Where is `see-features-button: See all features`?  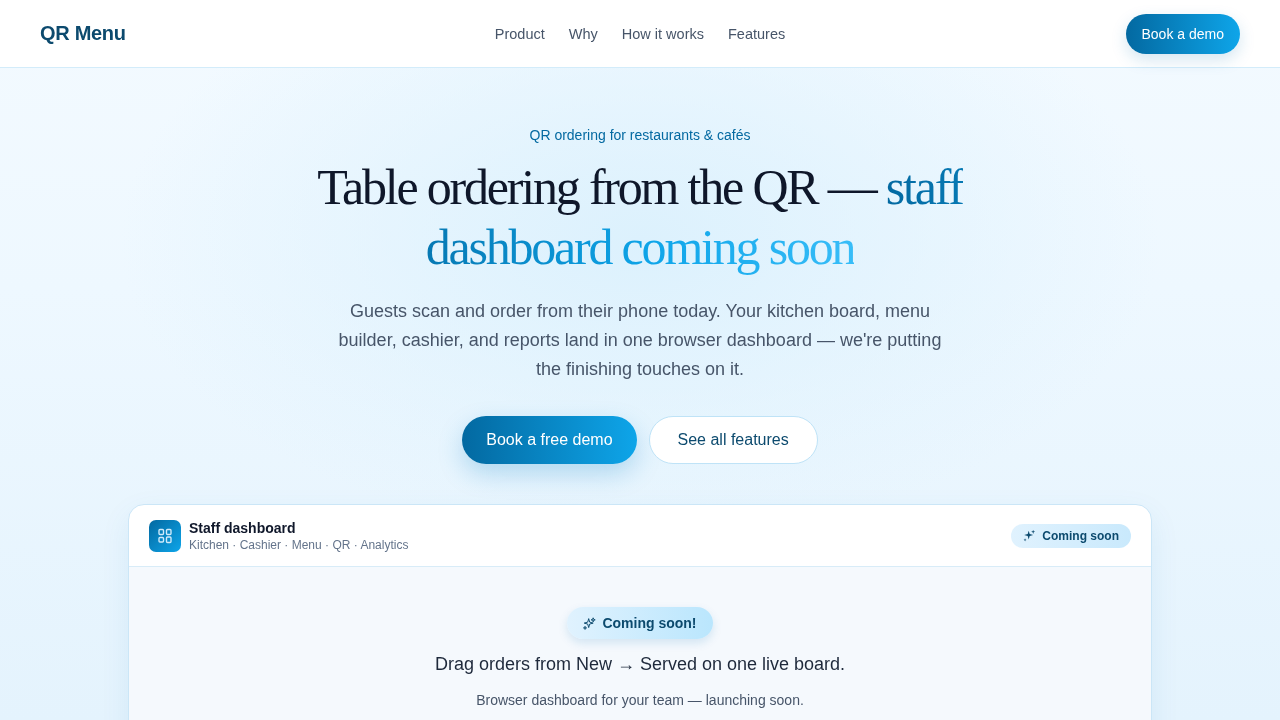
see-features-button: See all features is located at coordinates (733, 440).